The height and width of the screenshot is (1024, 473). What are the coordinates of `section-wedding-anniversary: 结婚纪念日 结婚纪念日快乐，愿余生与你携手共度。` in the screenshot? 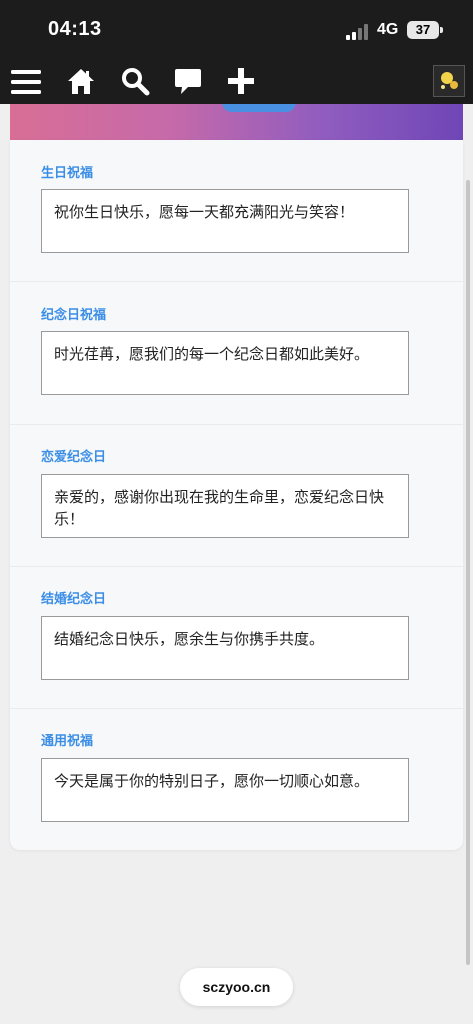 It's located at (236, 637).